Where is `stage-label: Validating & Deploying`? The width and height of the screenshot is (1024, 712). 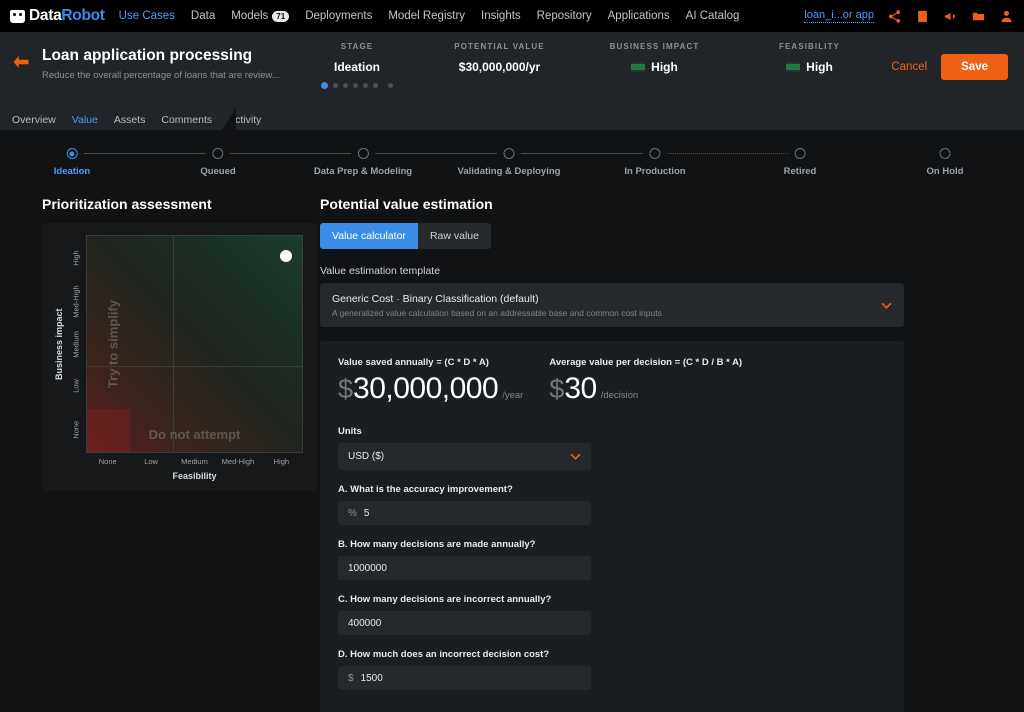
stage-label: Validating & Deploying is located at coordinates (509, 171).